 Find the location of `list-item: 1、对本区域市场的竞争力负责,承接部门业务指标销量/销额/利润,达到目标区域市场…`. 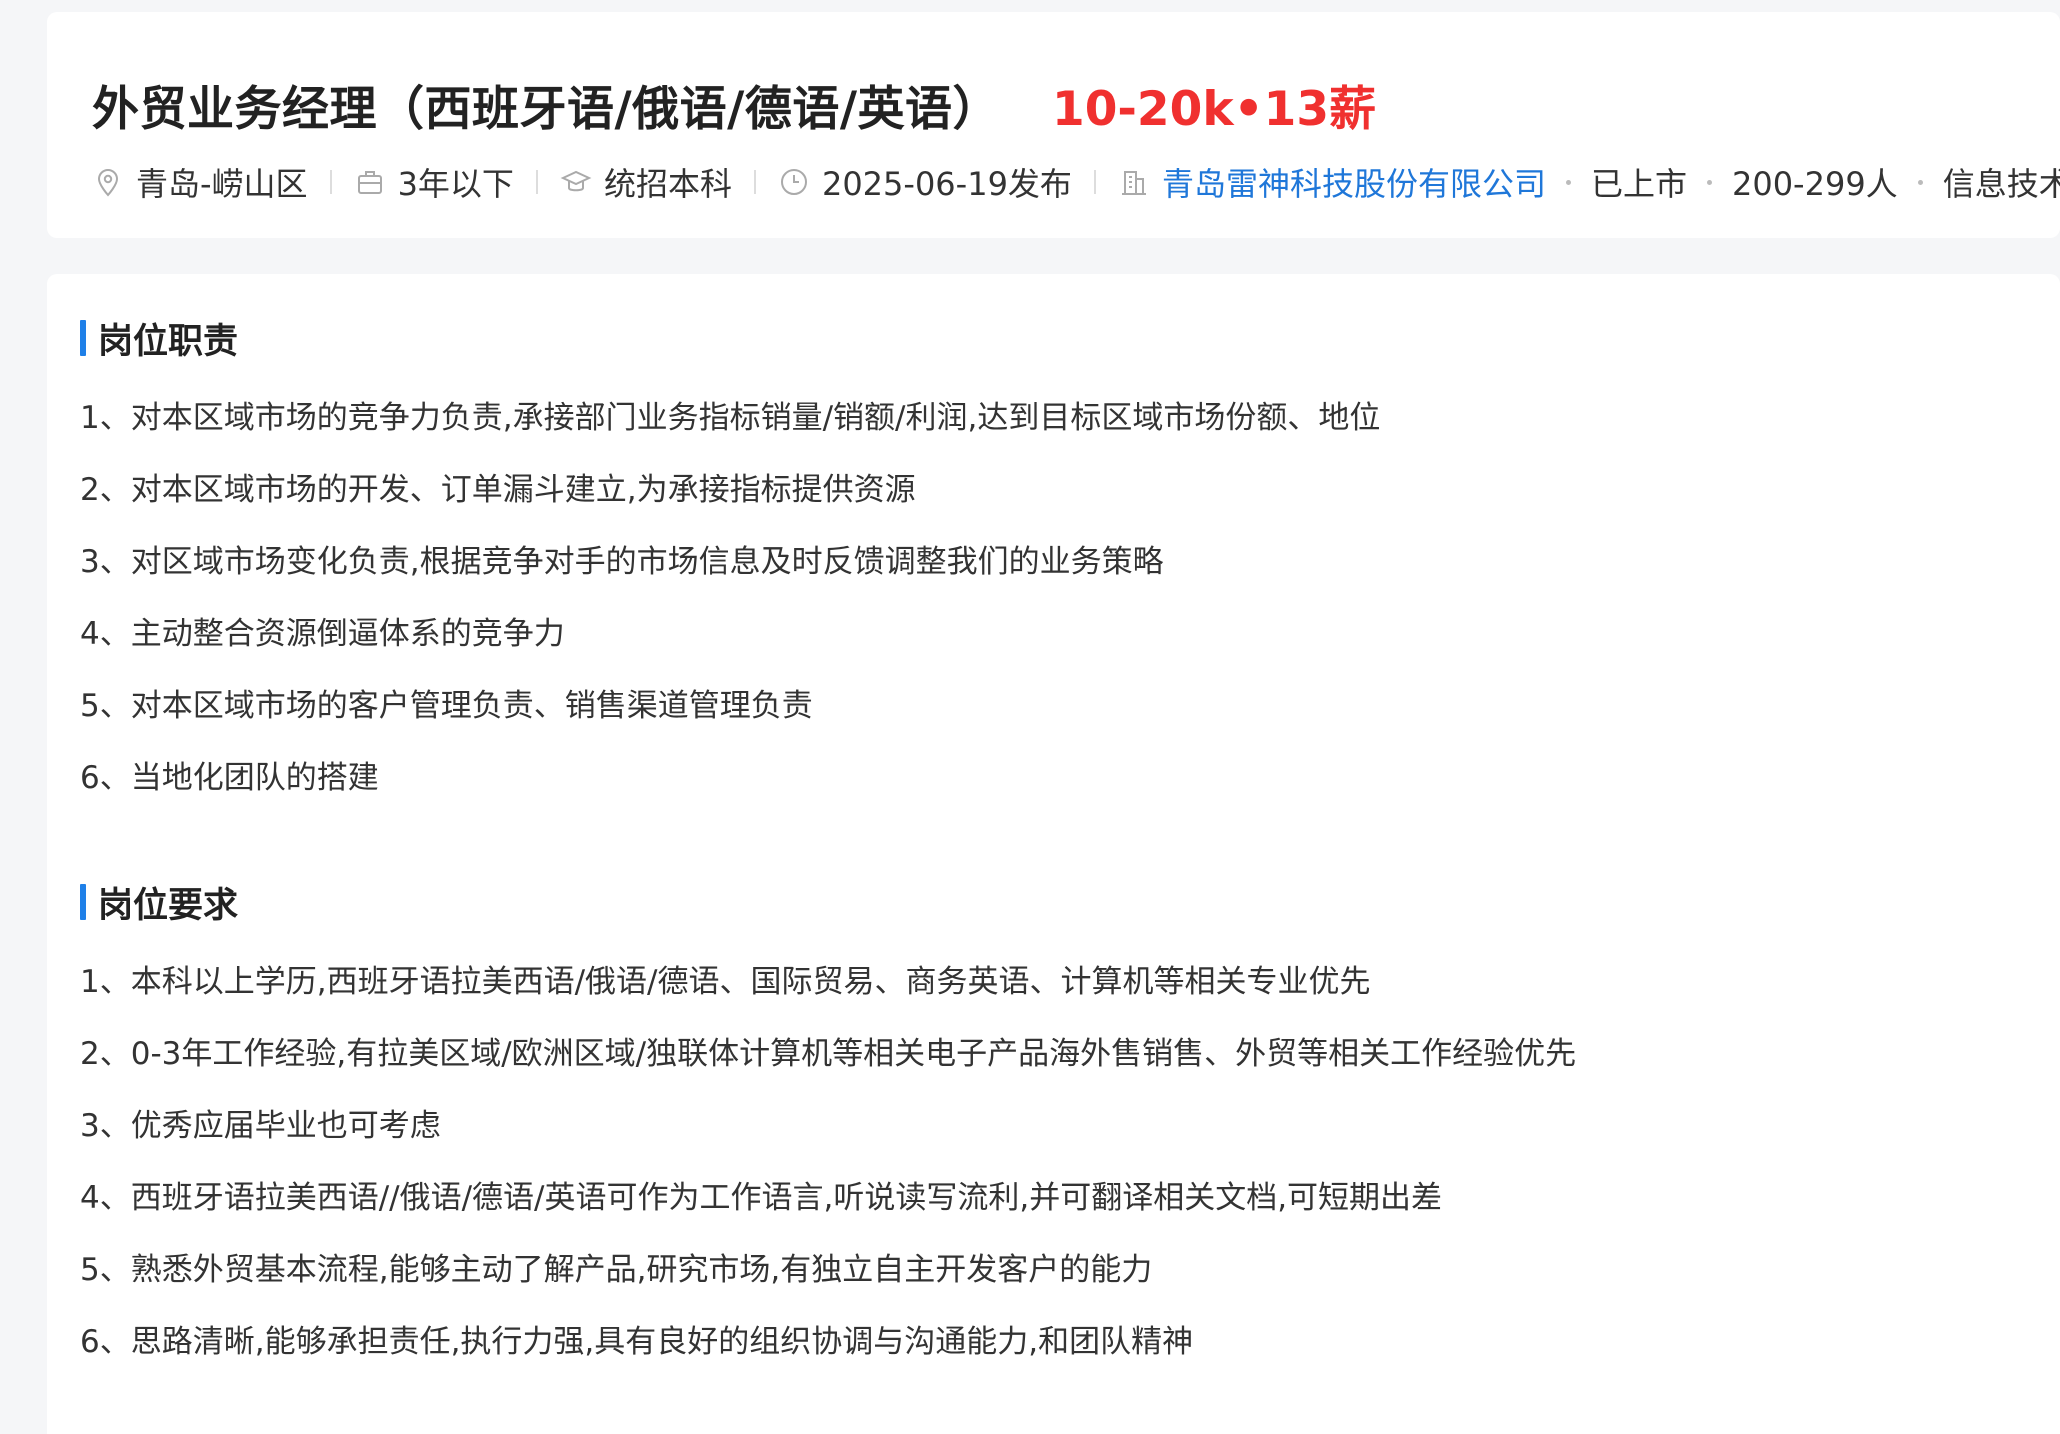

list-item: 1、对本区域市场的竞争力负责,承接部门业务指标销量/销额/利润,达到目标区域市场… is located at coordinates (730, 418).